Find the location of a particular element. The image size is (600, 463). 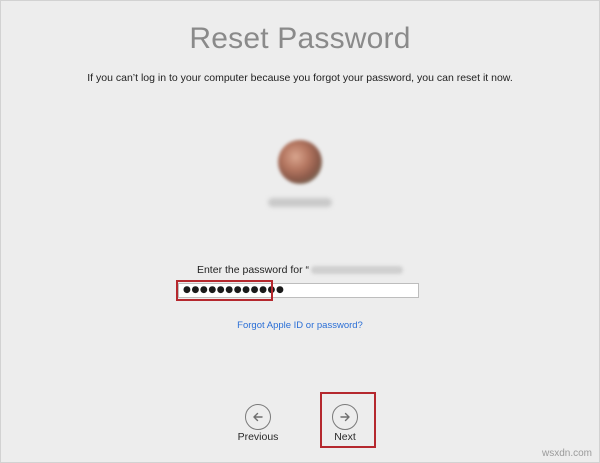

password-prompt-label: Enter the password for “ is located at coordinates (253, 270).